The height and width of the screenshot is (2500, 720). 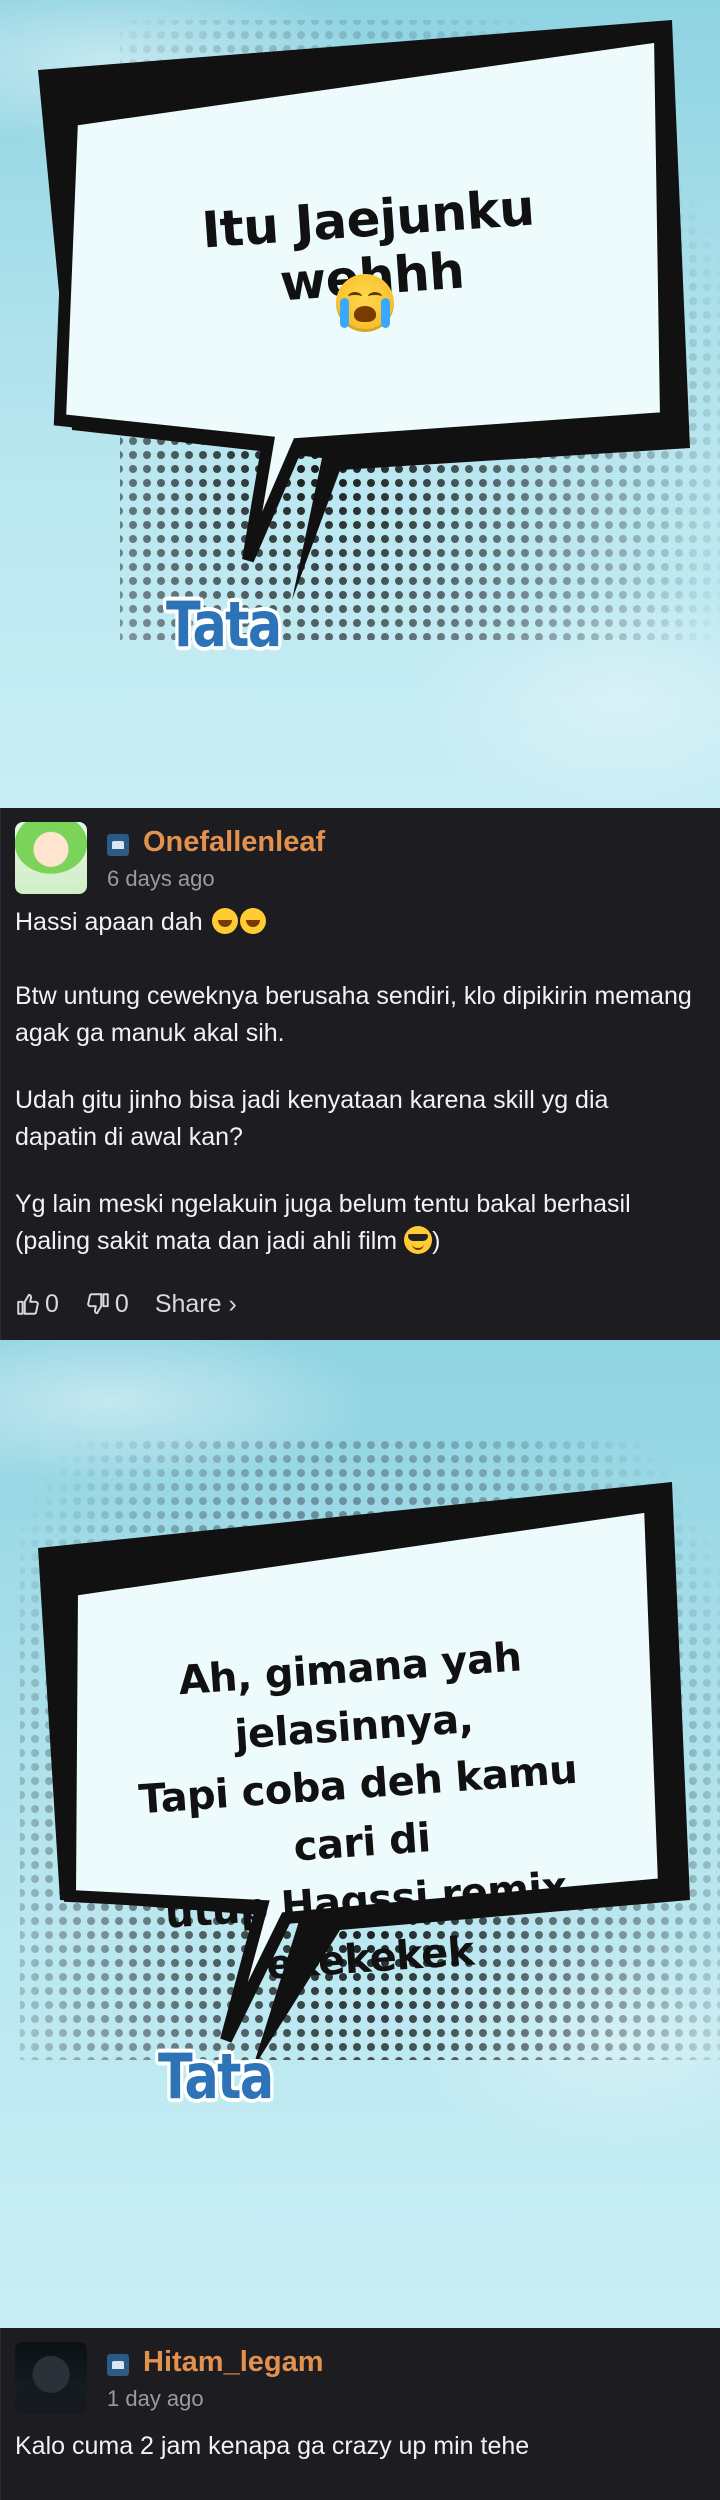 I want to click on username-link: Hitam_legam, so click(x=233, y=2362).